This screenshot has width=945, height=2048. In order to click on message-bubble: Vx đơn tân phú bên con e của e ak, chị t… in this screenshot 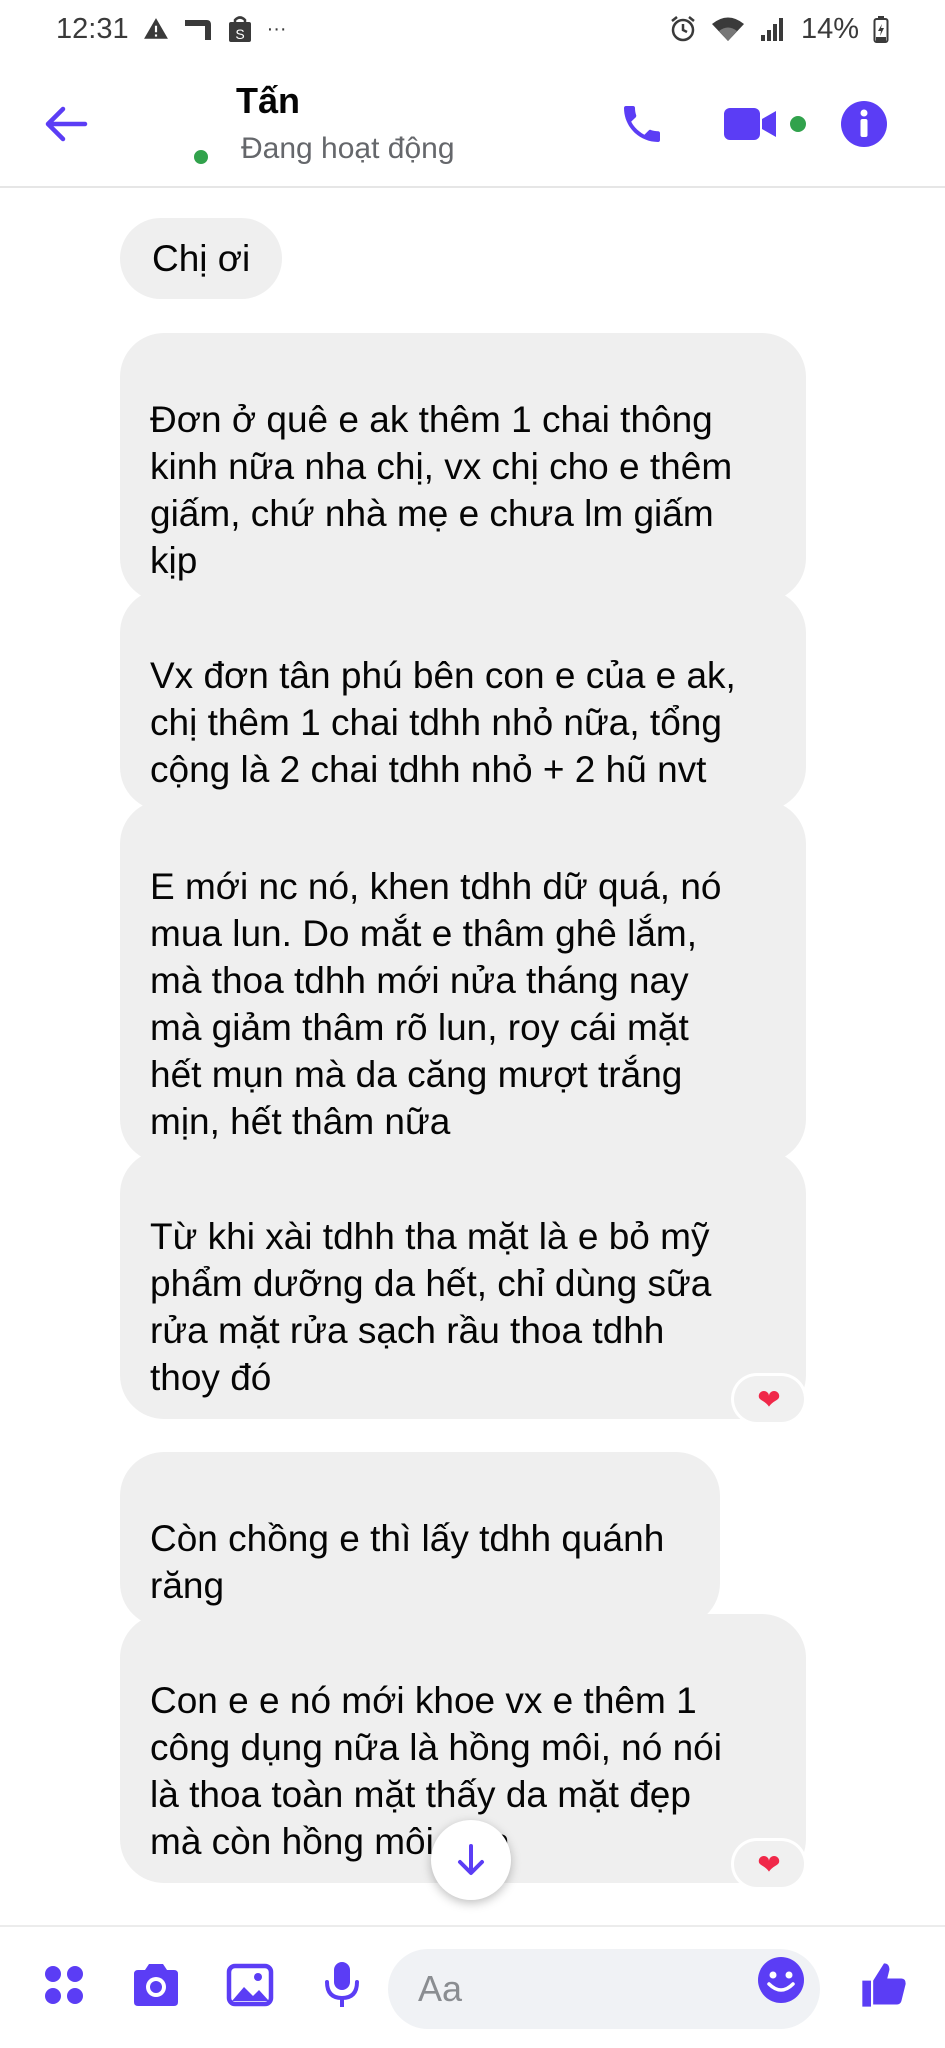, I will do `click(463, 700)`.